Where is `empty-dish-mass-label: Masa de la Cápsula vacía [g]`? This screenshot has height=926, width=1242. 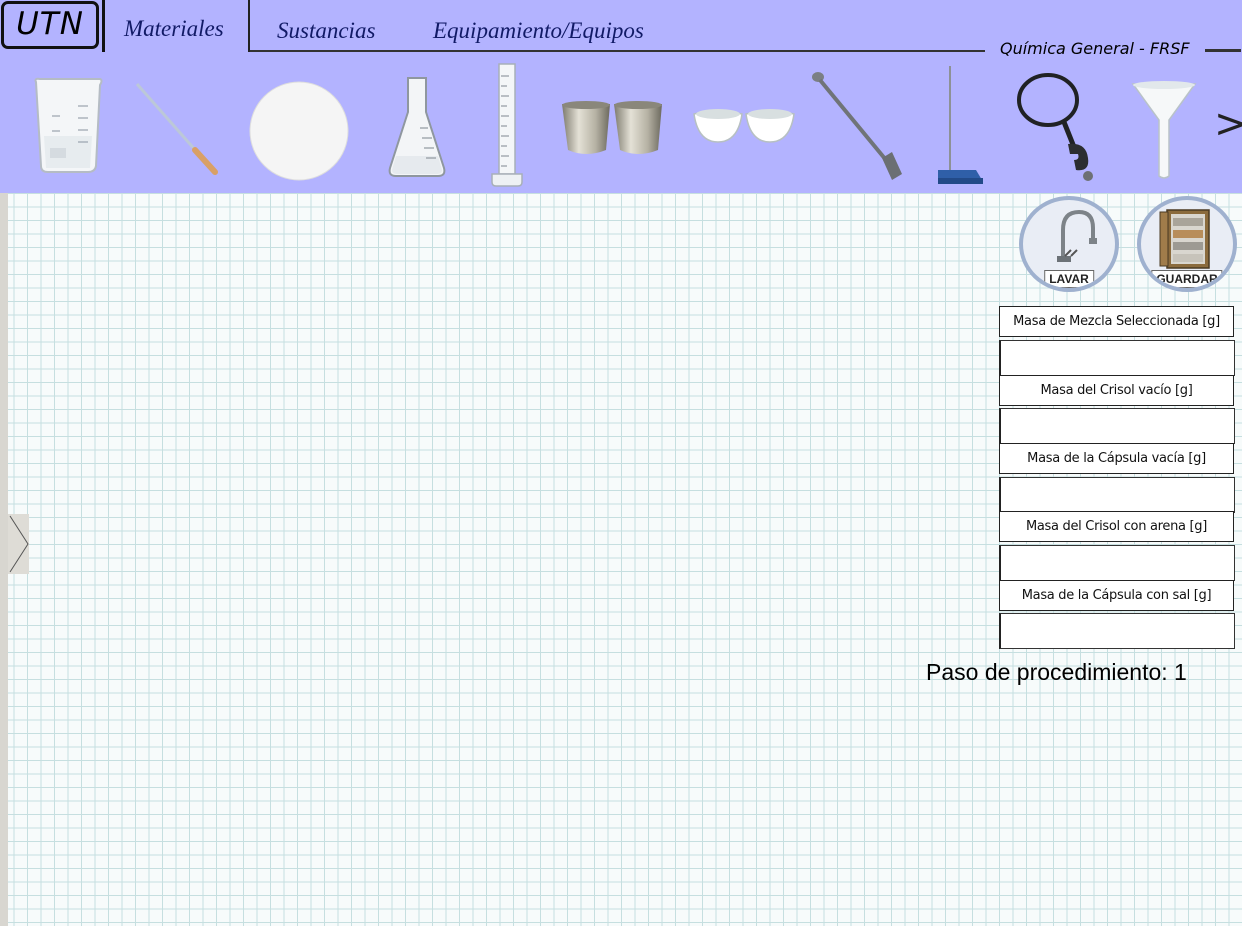
empty-dish-mass-label: Masa de la Cápsula vacía [g] is located at coordinates (1116, 458).